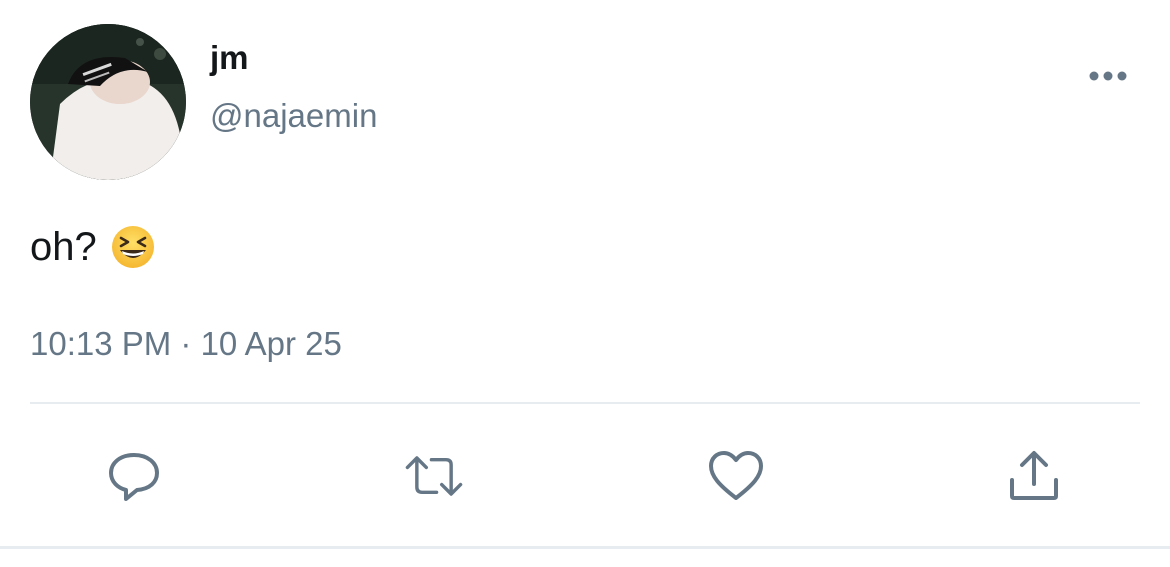 This screenshot has width=1170, height=567. What do you see at coordinates (585, 403) in the screenshot?
I see `divider` at bounding box center [585, 403].